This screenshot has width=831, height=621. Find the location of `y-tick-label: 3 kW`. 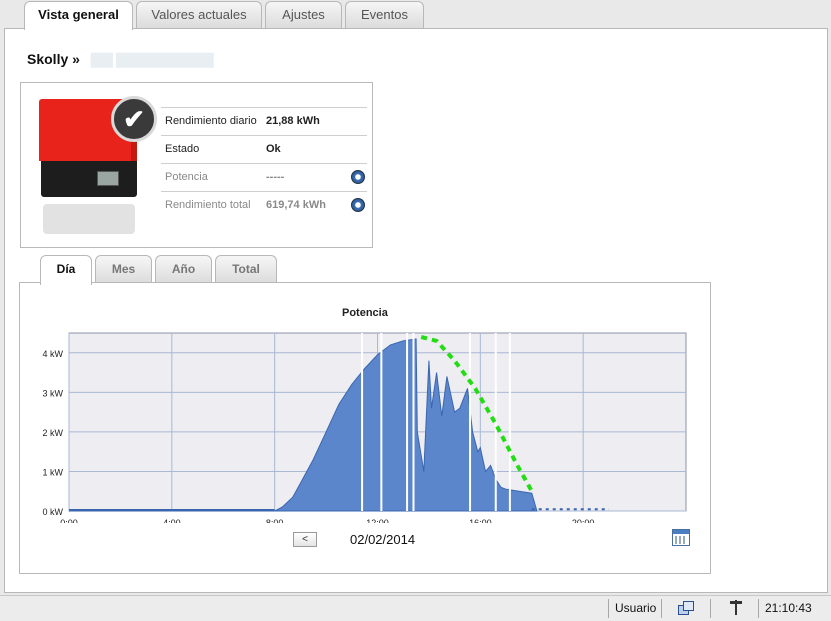

y-tick-label: 3 kW is located at coordinates (52, 393).